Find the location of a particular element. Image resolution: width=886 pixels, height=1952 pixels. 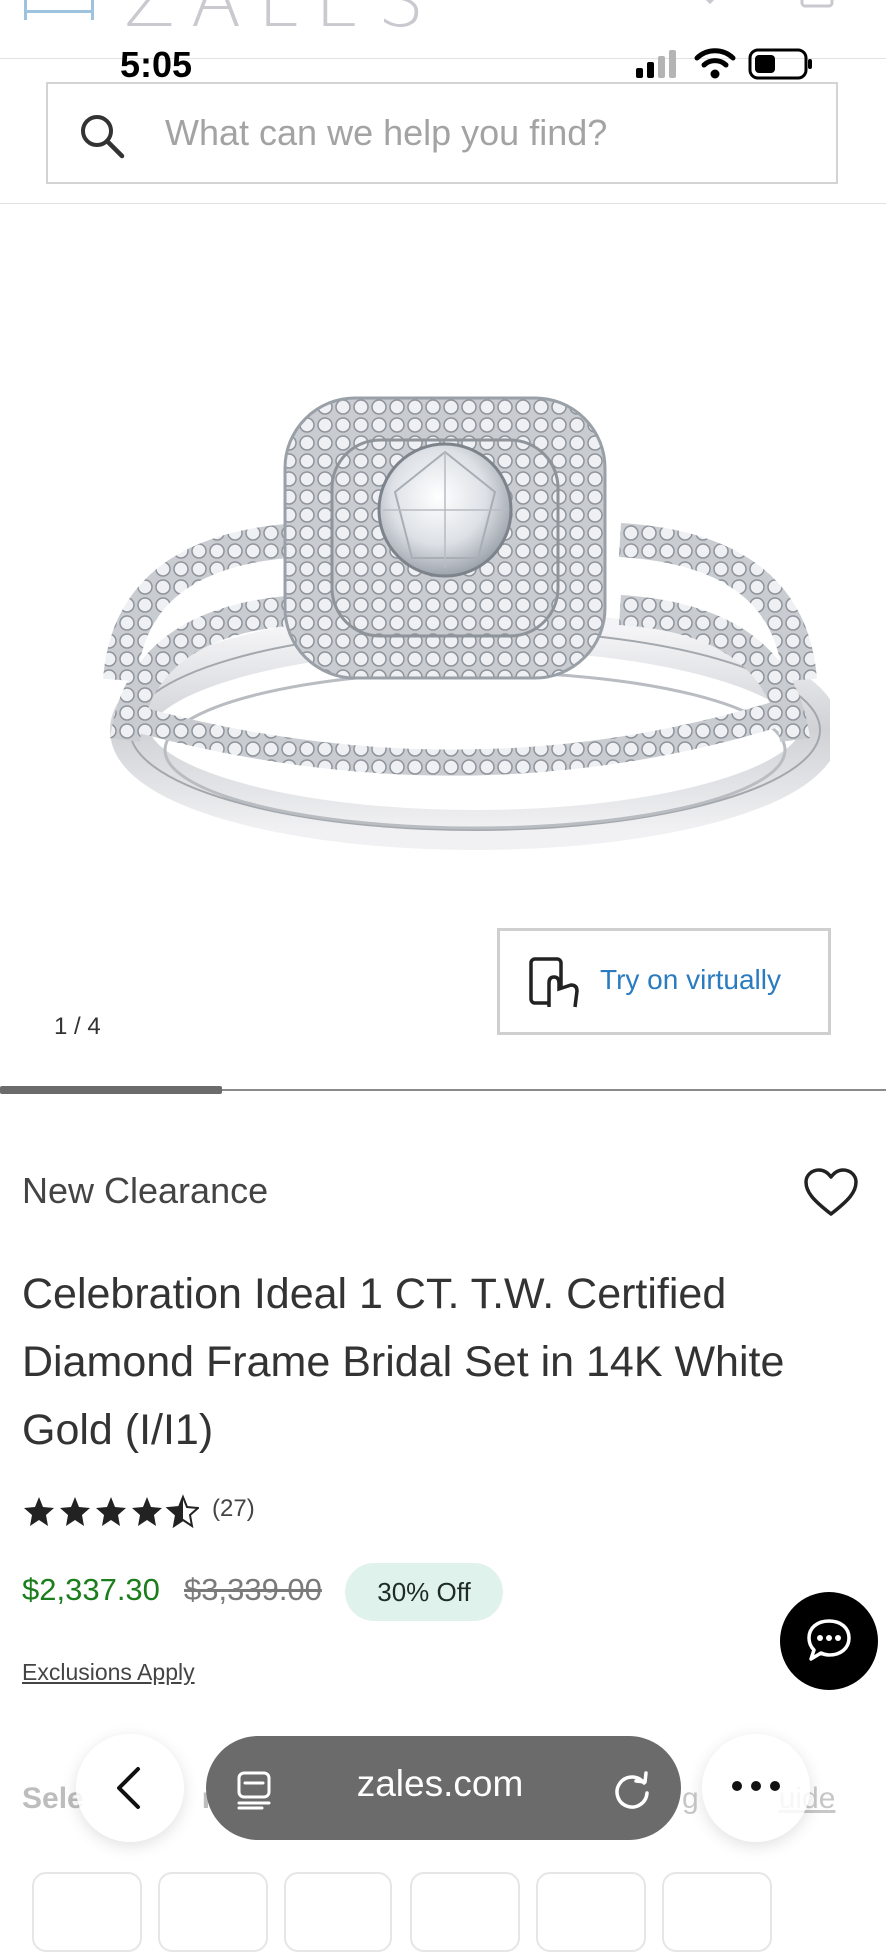

status-time: 5:05 is located at coordinates (156, 64).